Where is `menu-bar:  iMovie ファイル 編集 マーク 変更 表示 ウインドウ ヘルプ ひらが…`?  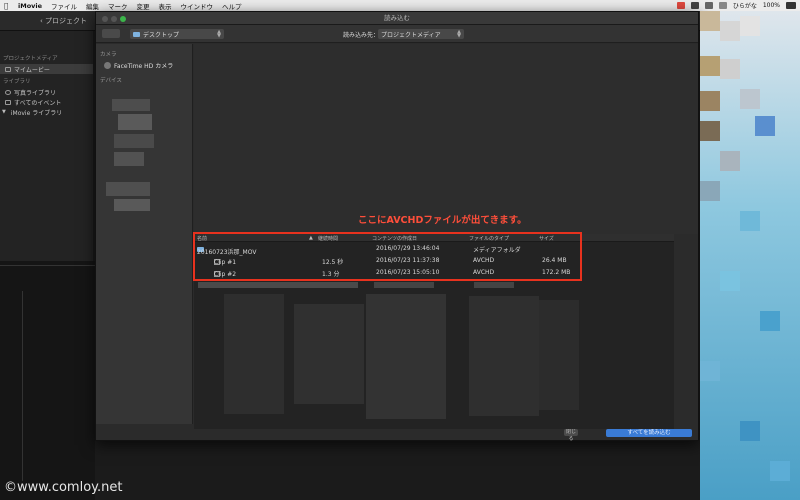
menu-bar:  iMovie ファイル 編集 マーク 変更 表示 ウインドウ ヘルプ ひらが… is located at coordinates (400, 5).